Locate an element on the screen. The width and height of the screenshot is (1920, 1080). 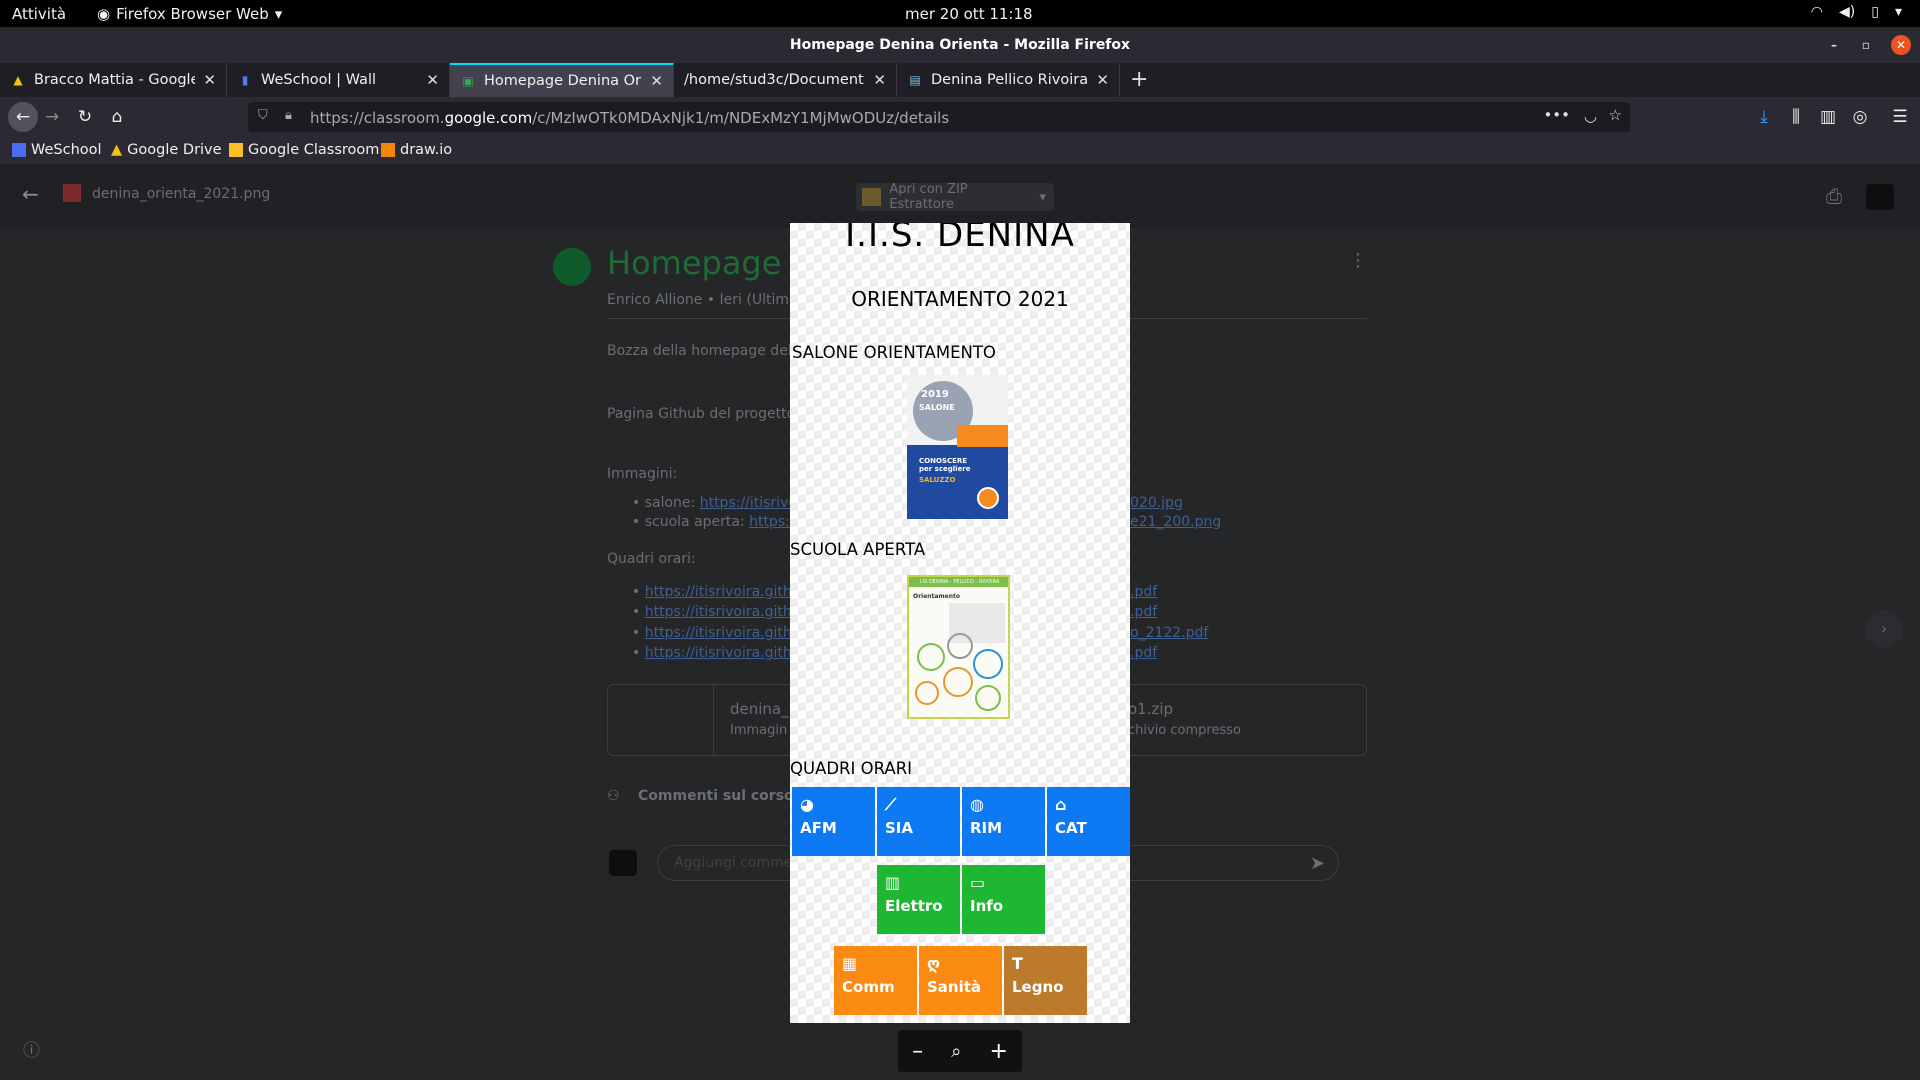
reload-button: ↻ is located at coordinates (85, 117).